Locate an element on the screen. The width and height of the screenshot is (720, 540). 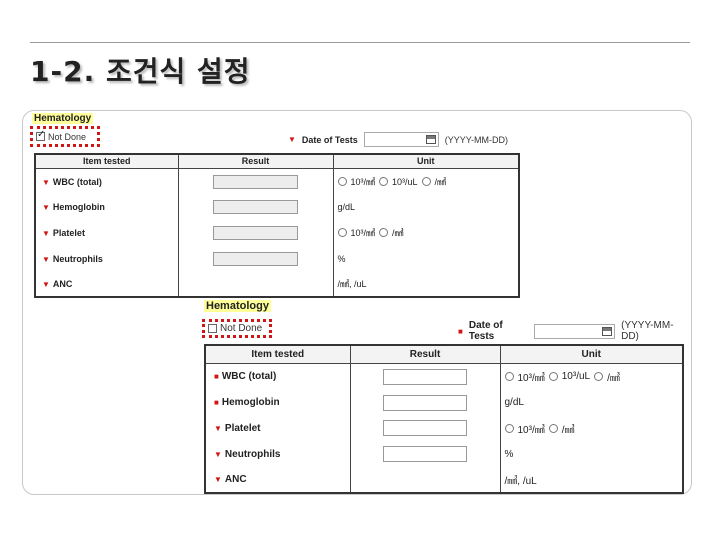
title-divider is located at coordinates (360, 42).